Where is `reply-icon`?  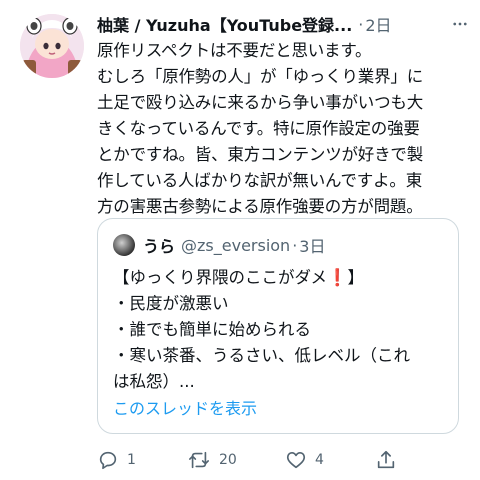
reply-icon is located at coordinates (108, 460).